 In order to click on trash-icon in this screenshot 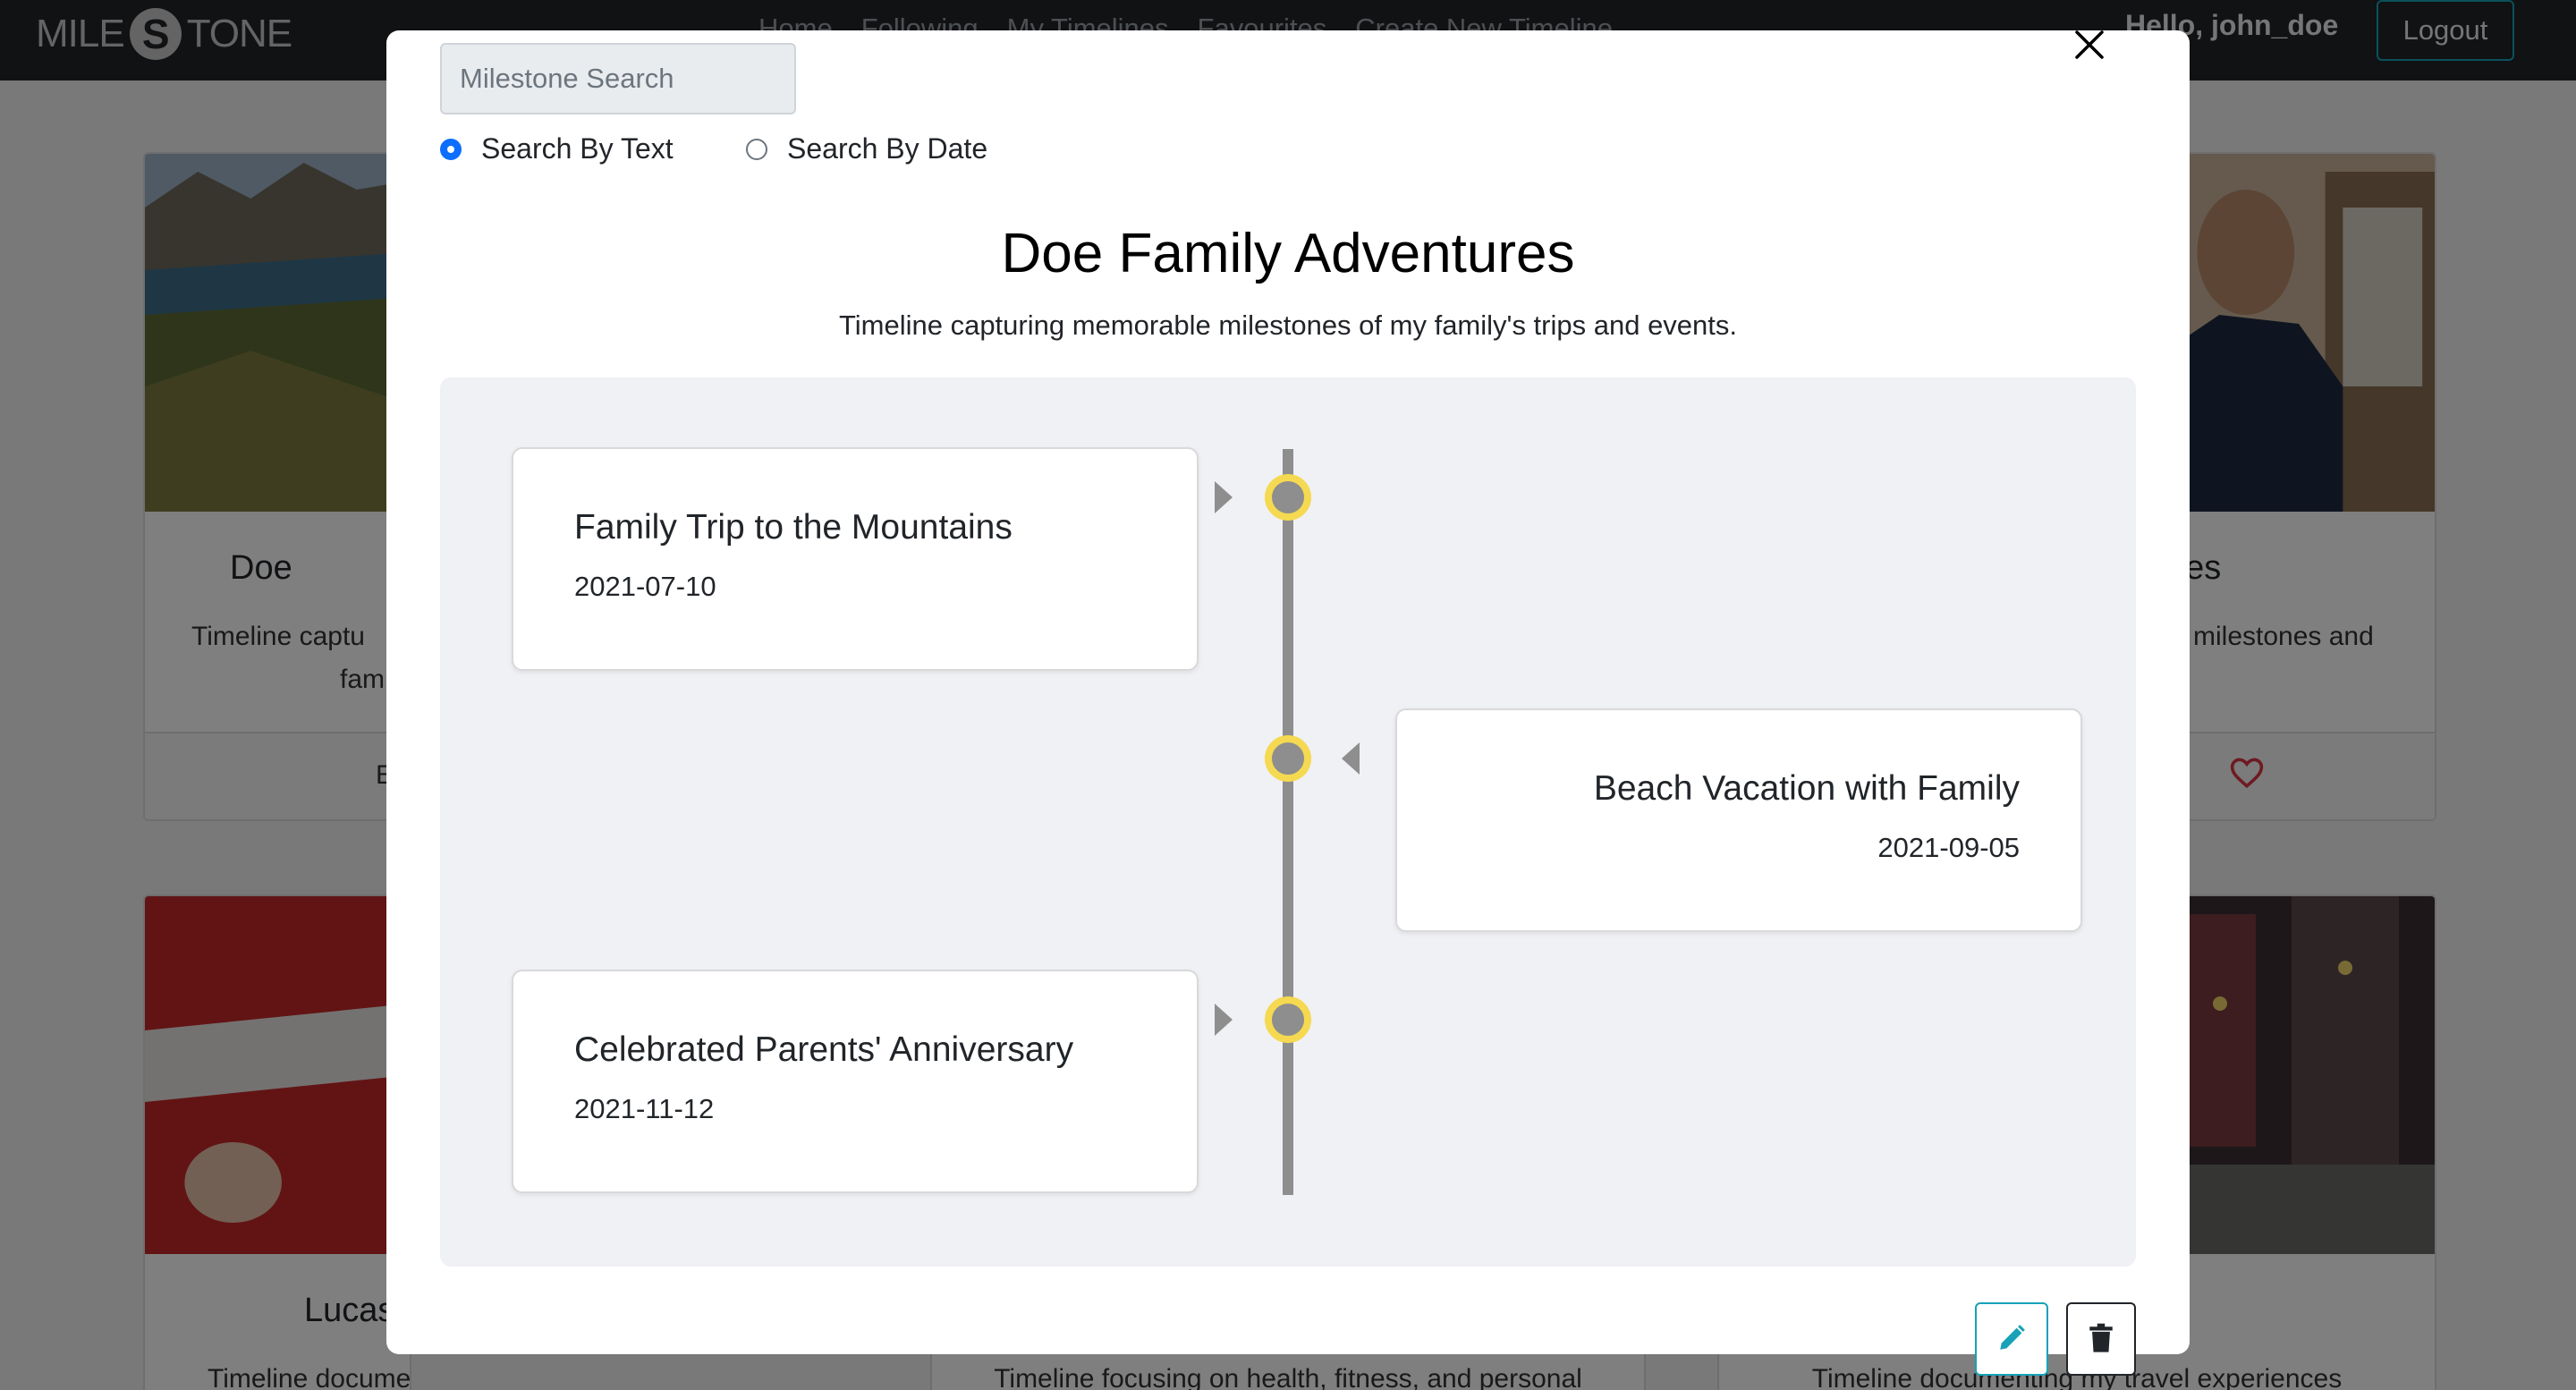, I will do `click(2101, 1339)`.